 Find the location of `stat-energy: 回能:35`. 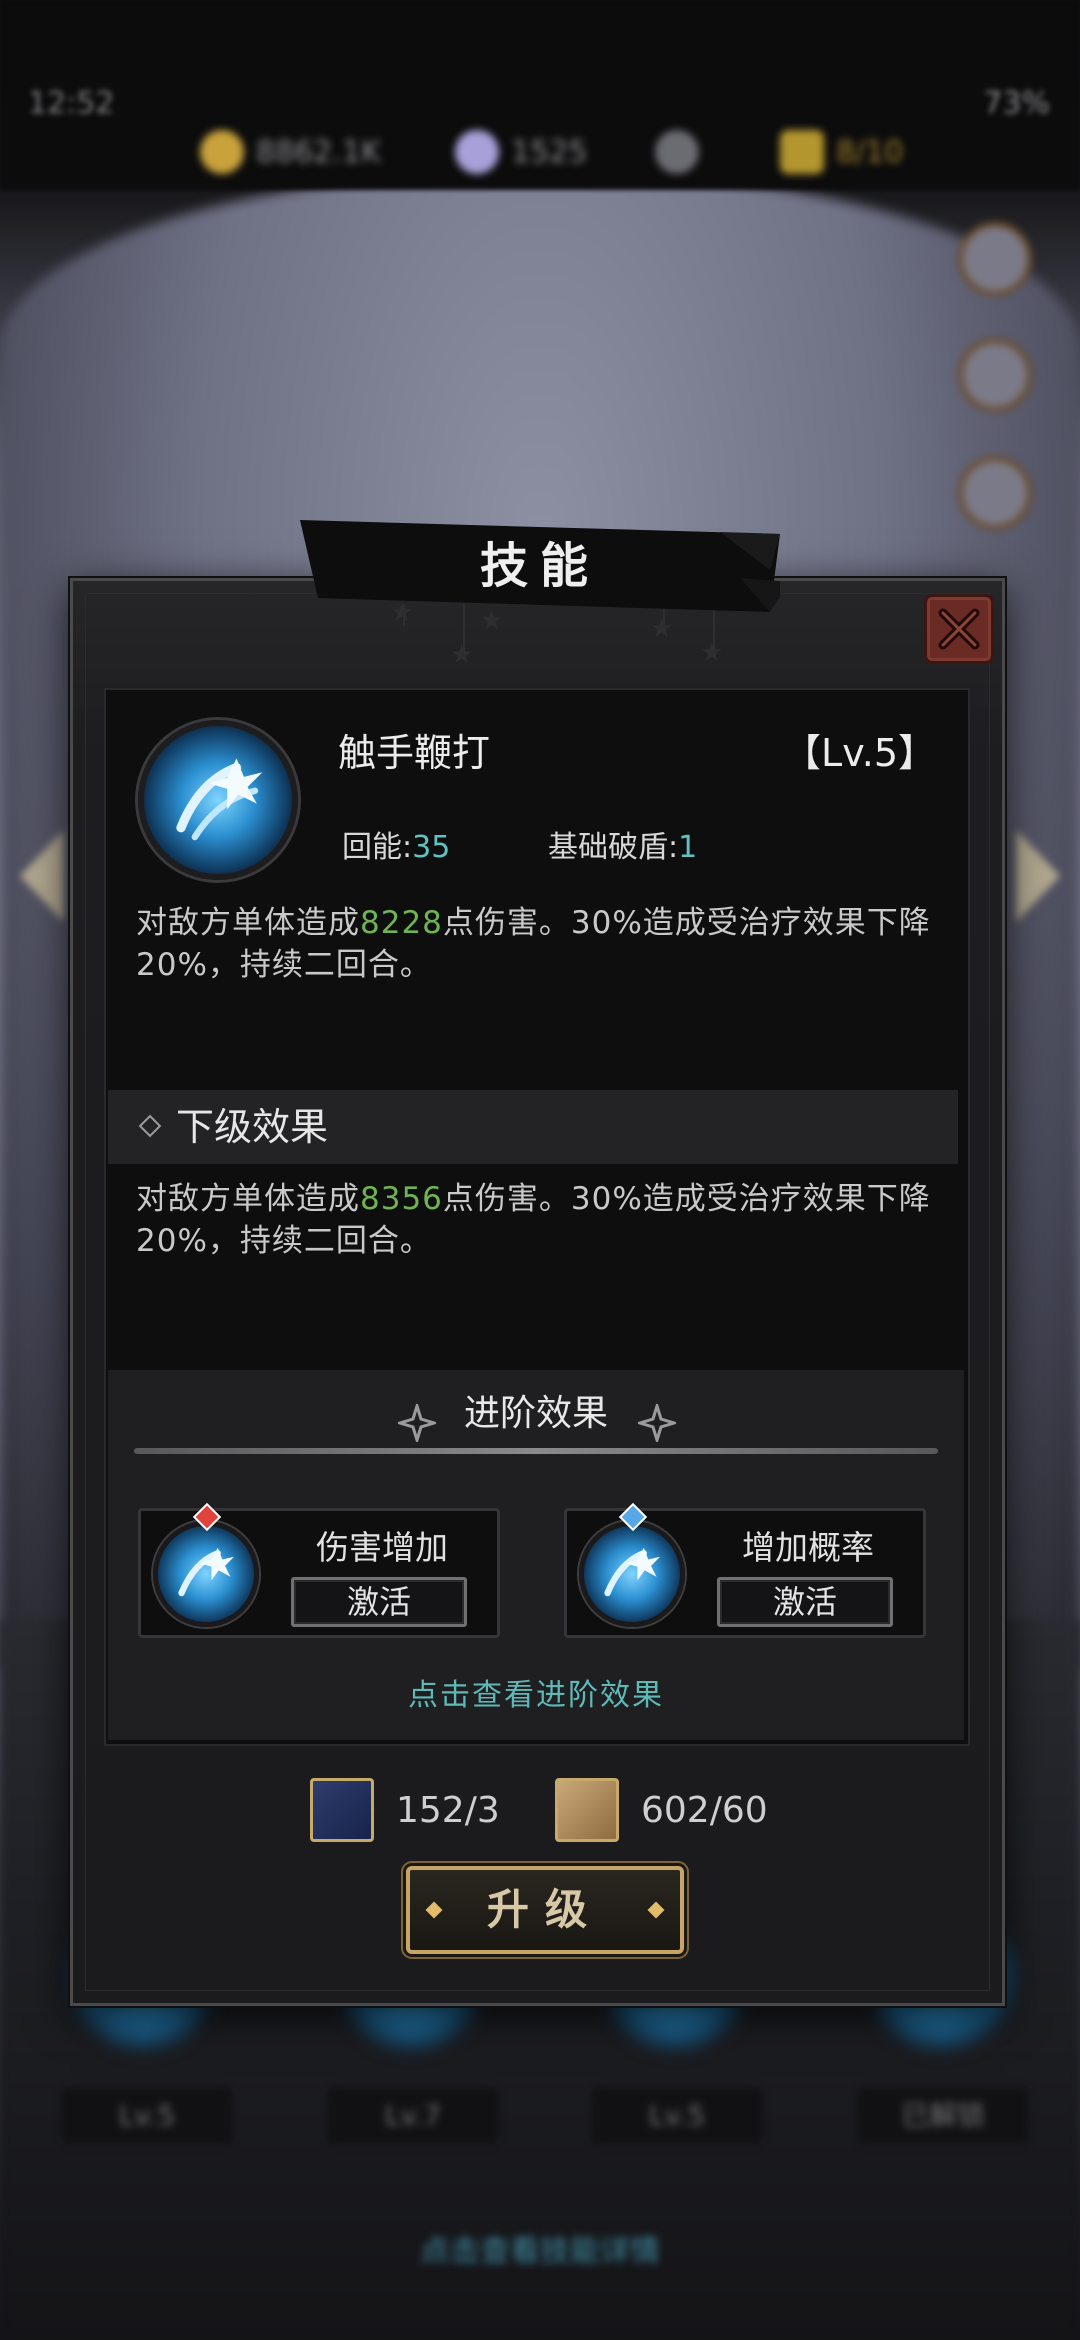

stat-energy: 回能:35 is located at coordinates (396, 844).